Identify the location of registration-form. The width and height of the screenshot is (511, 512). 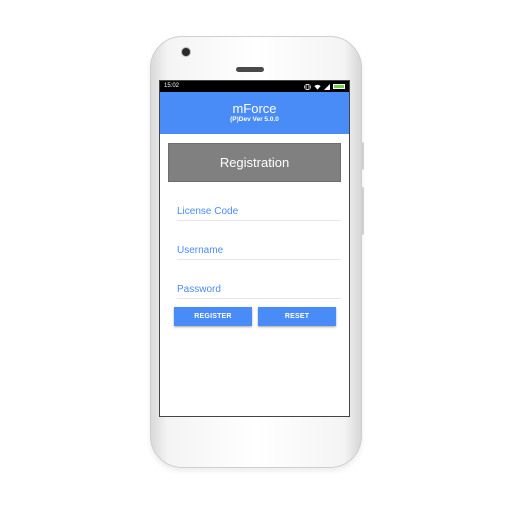
(254, 240).